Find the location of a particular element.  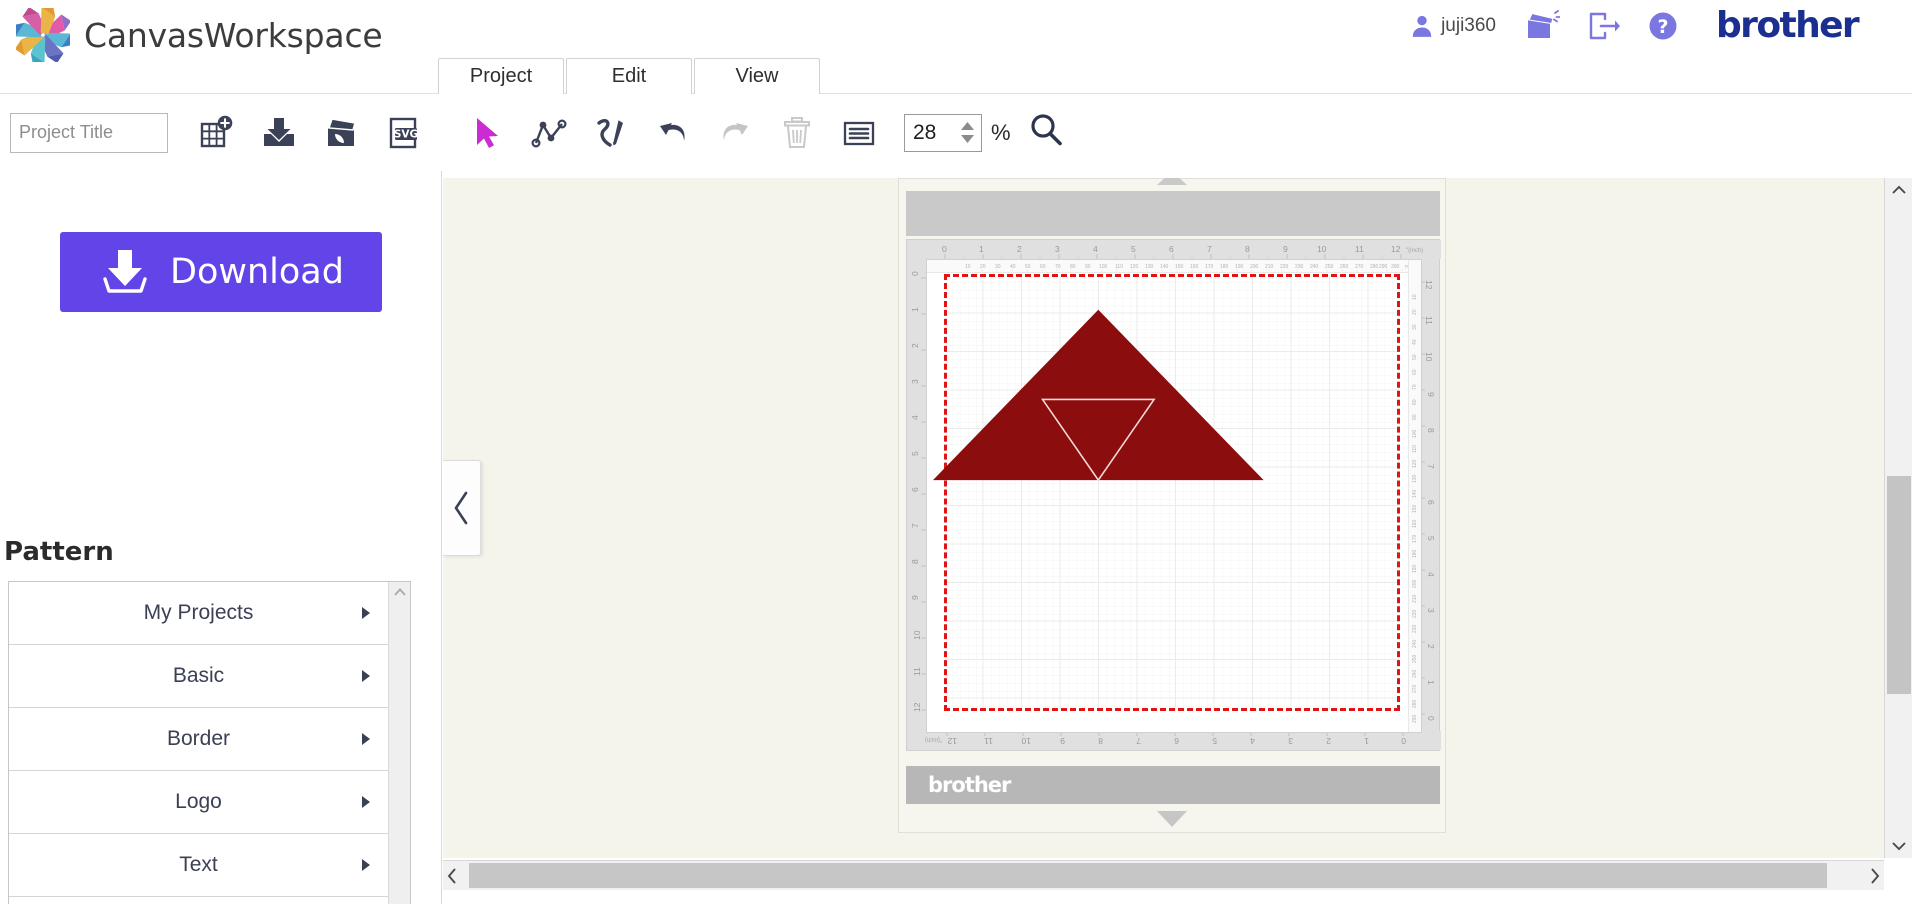

tab-view: View is located at coordinates (757, 76).